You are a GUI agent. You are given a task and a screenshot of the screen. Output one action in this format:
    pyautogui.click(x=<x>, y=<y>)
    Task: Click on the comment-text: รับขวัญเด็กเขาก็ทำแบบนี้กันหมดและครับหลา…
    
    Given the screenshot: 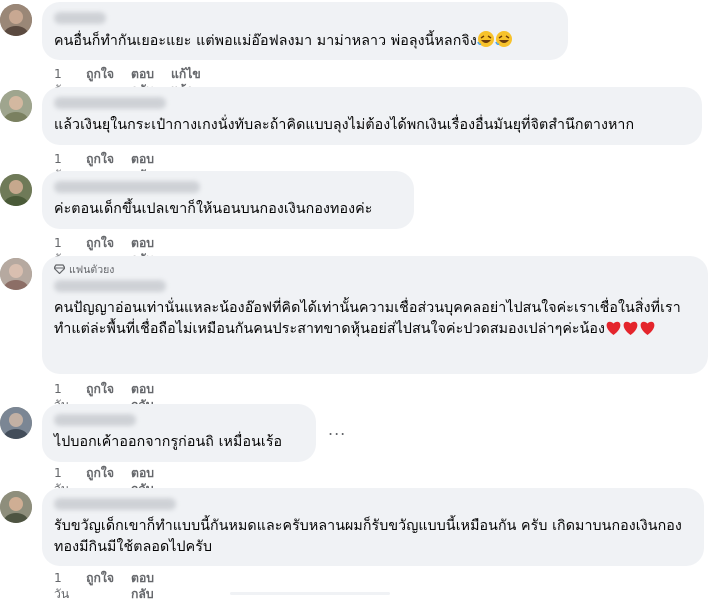 What is the action you would take?
    pyautogui.click(x=368, y=536)
    